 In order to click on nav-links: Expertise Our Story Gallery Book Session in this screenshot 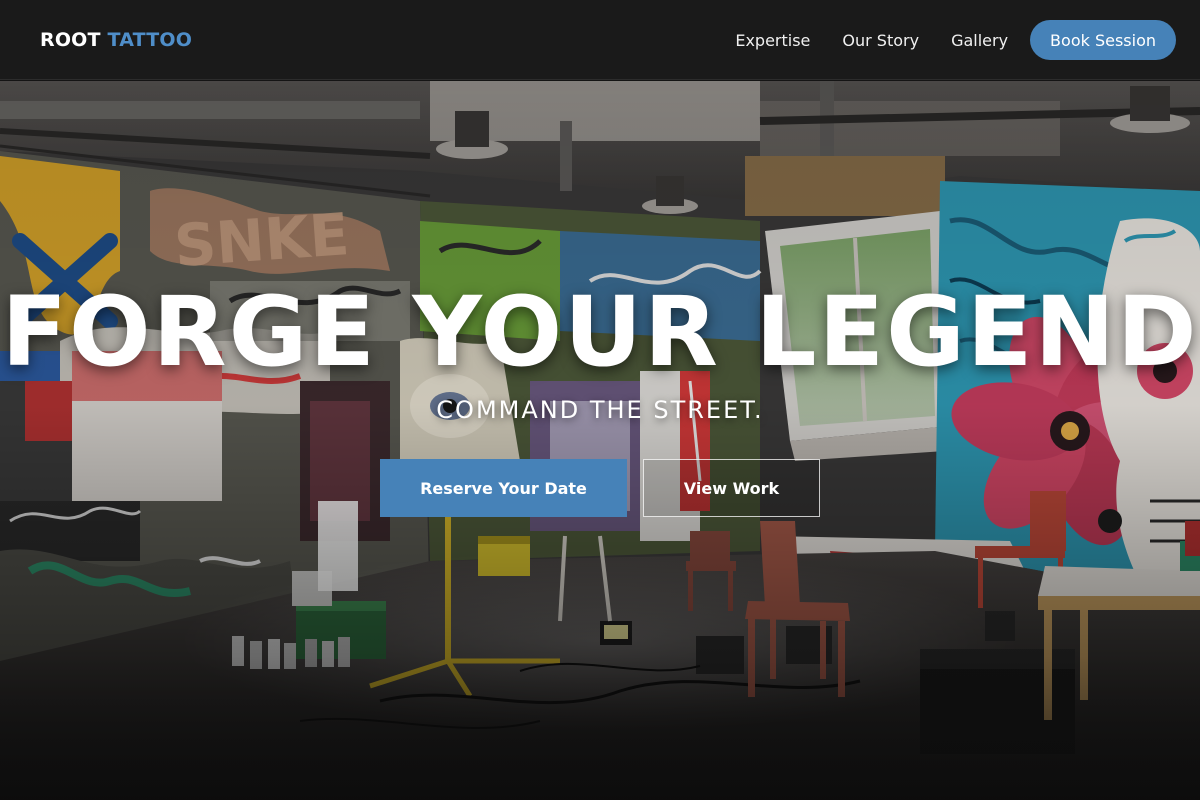, I will do `click(955, 40)`.